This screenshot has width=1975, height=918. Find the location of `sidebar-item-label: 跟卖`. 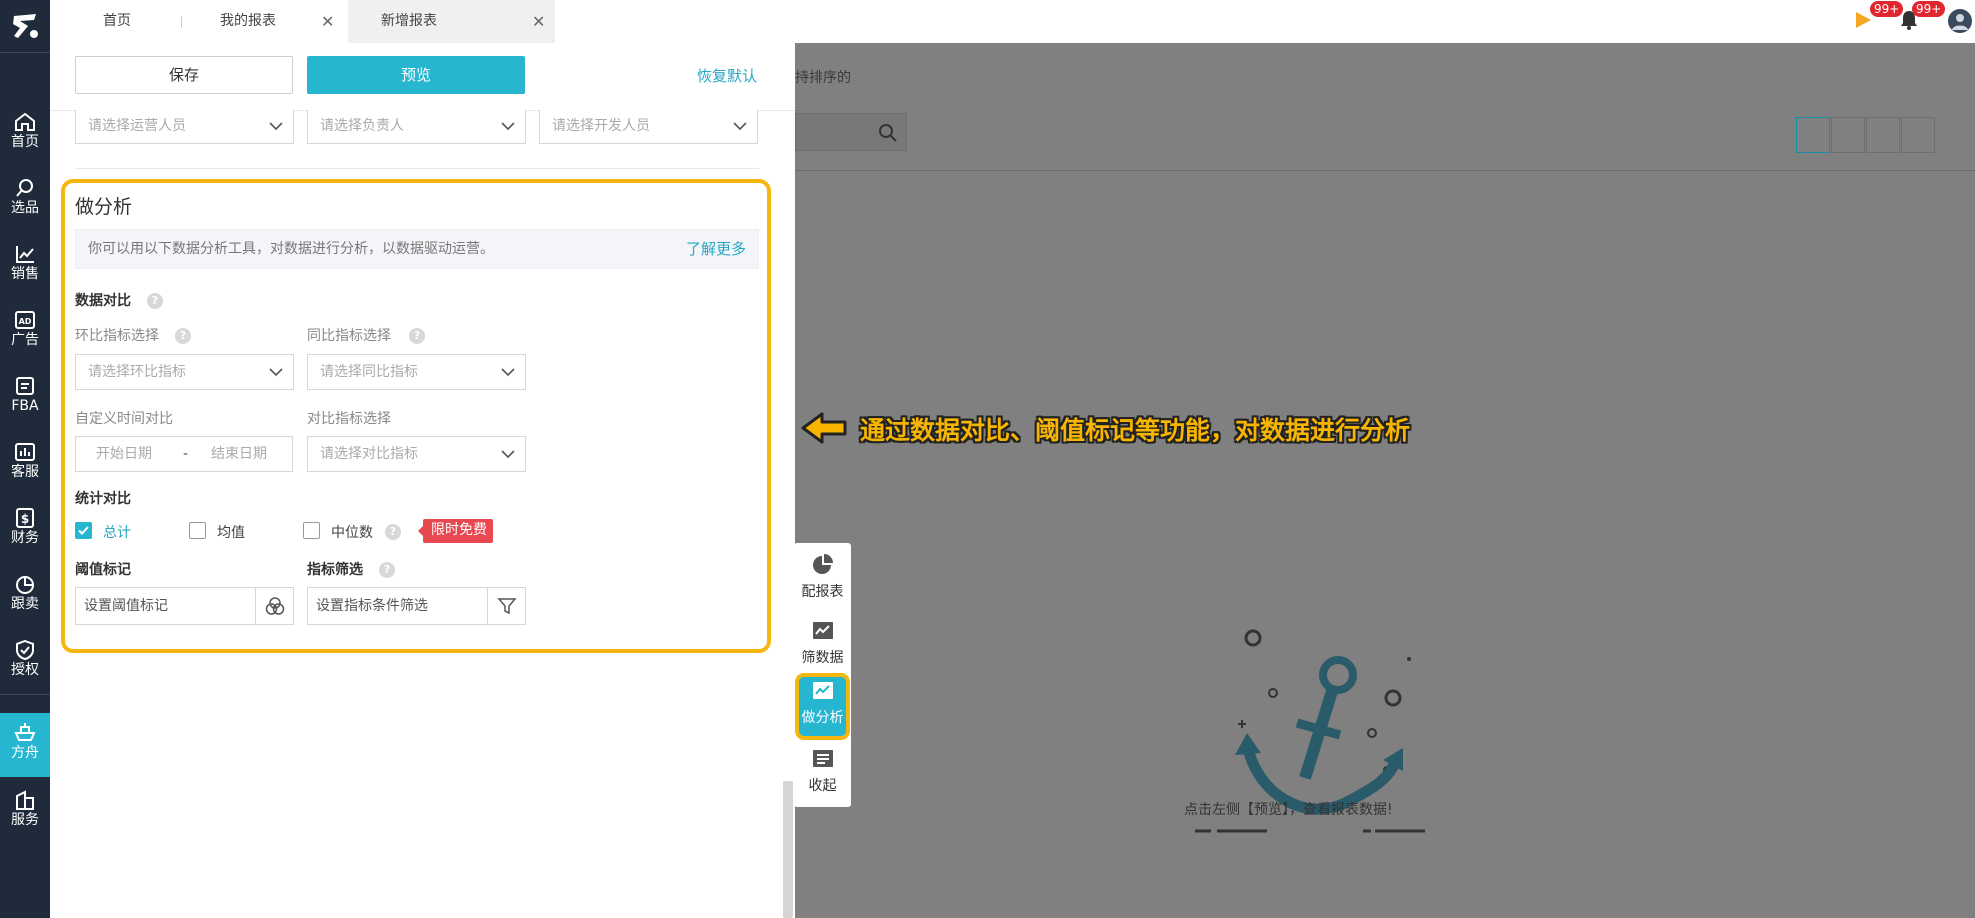

sidebar-item-label: 跟卖 is located at coordinates (25, 604).